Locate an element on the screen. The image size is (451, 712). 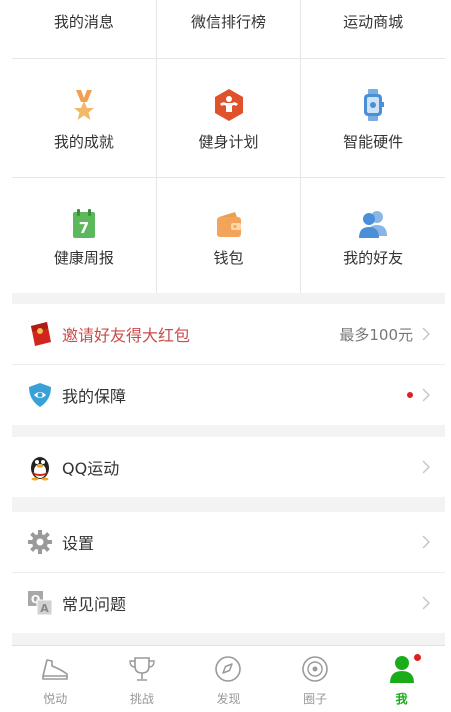
bottom-tab-bar: 悦动 挑战 发现 圈子 我 is located at coordinates (228, 678).